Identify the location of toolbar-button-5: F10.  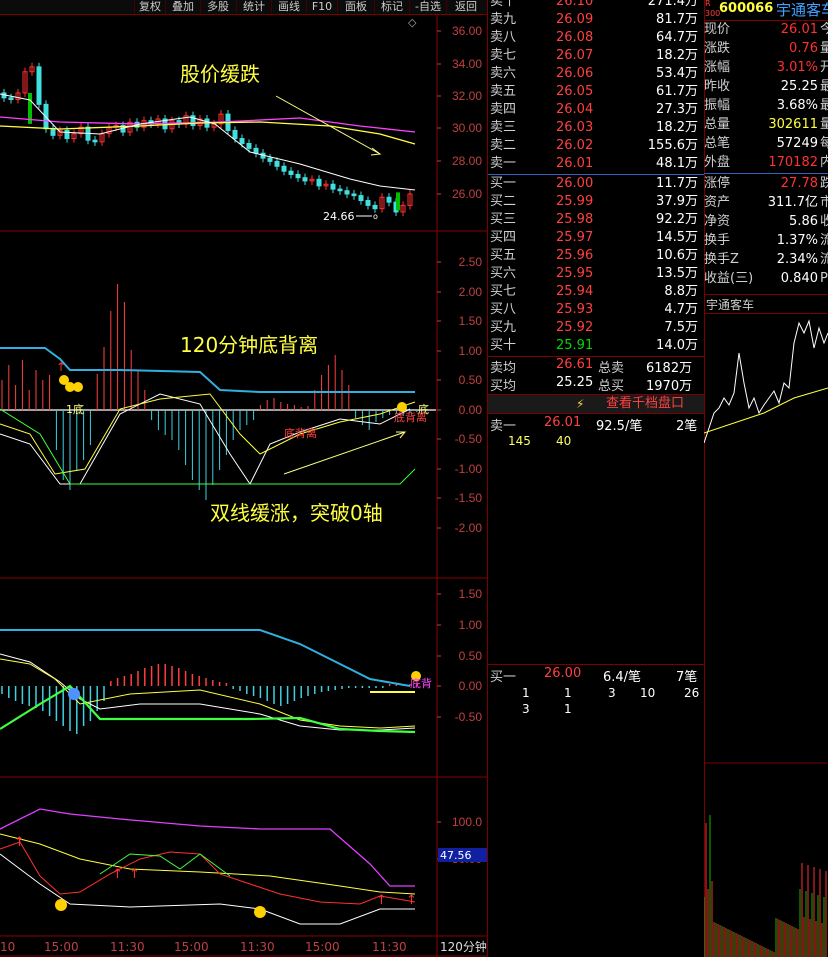
(321, 7).